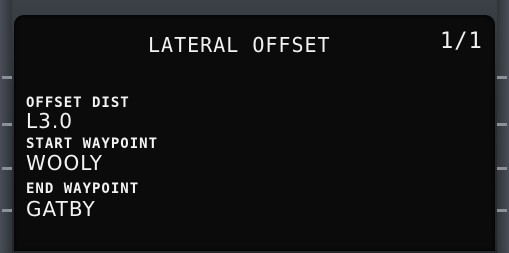 The width and height of the screenshot is (509, 253). Describe the element at coordinates (83, 189) in the screenshot. I see `end-waypoint-label: END WAYPOINT` at that location.